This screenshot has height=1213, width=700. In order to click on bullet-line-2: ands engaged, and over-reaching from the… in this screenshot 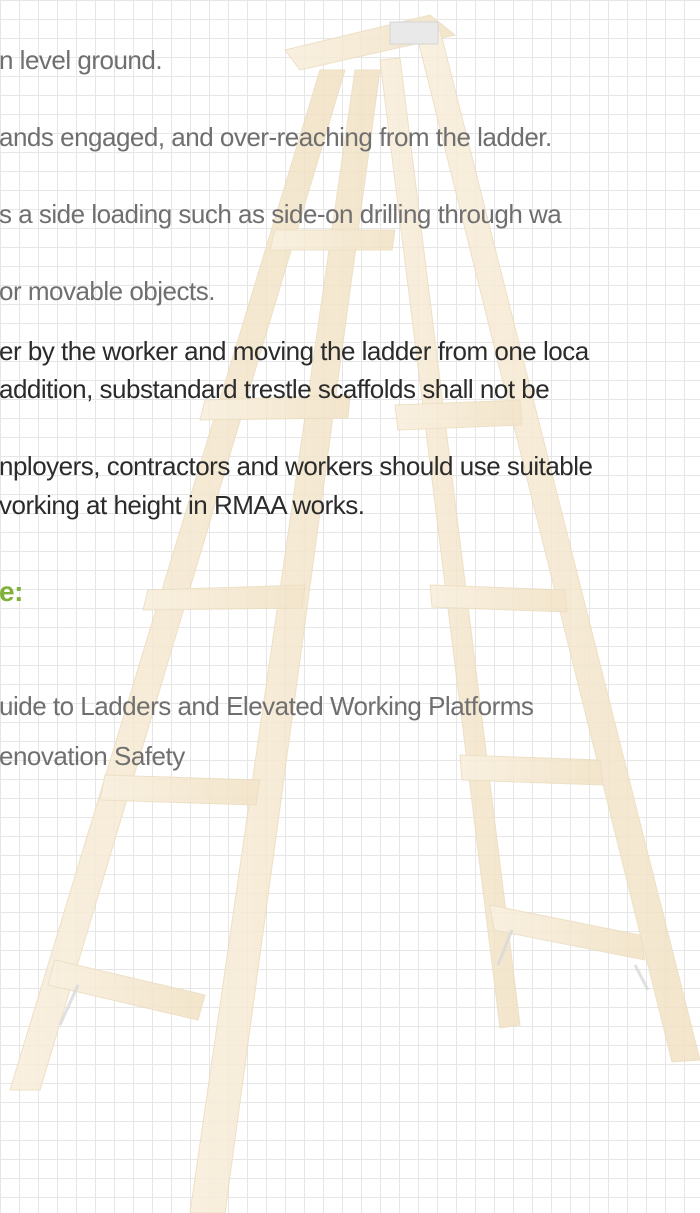, I will do `click(276, 137)`.